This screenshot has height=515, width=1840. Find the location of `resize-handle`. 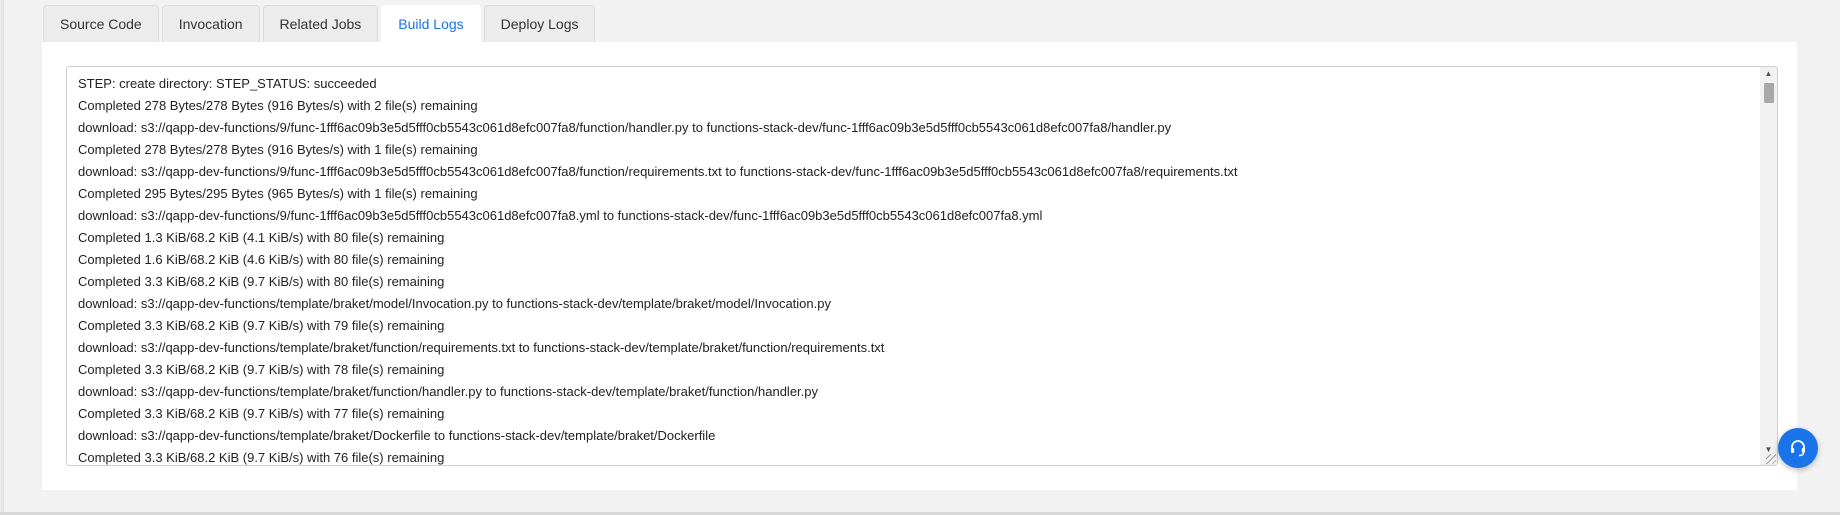

resize-handle is located at coordinates (1771, 459).